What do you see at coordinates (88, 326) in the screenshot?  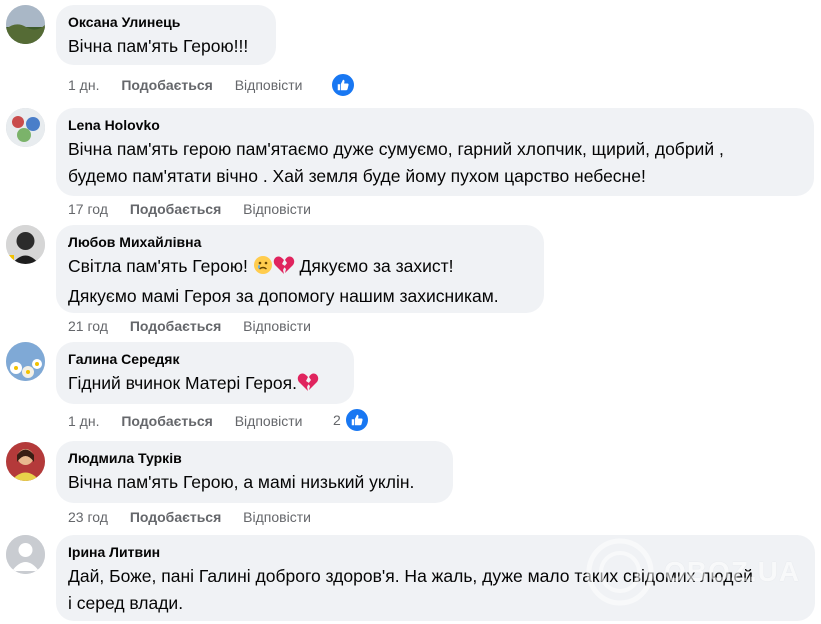 I see `comment-time: 21 год` at bounding box center [88, 326].